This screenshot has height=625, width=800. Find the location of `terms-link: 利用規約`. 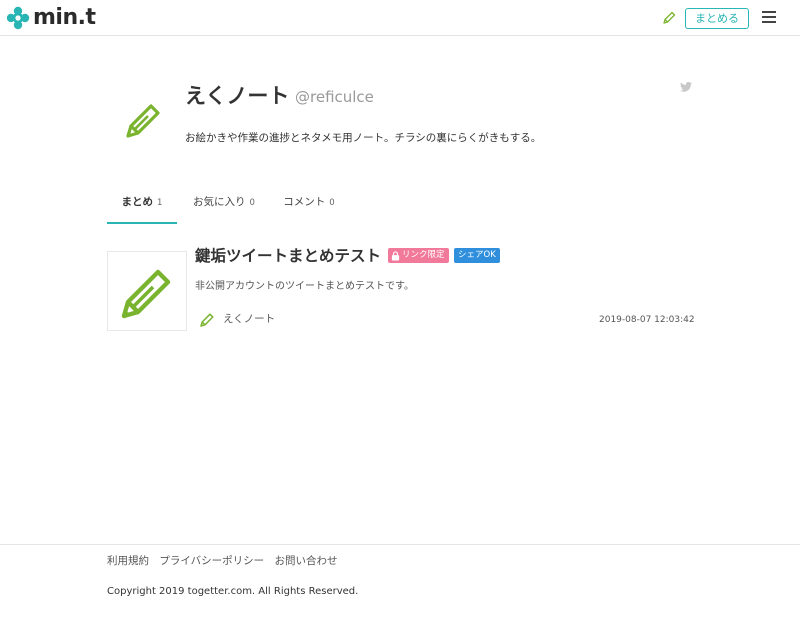

terms-link: 利用規約 is located at coordinates (128, 561).